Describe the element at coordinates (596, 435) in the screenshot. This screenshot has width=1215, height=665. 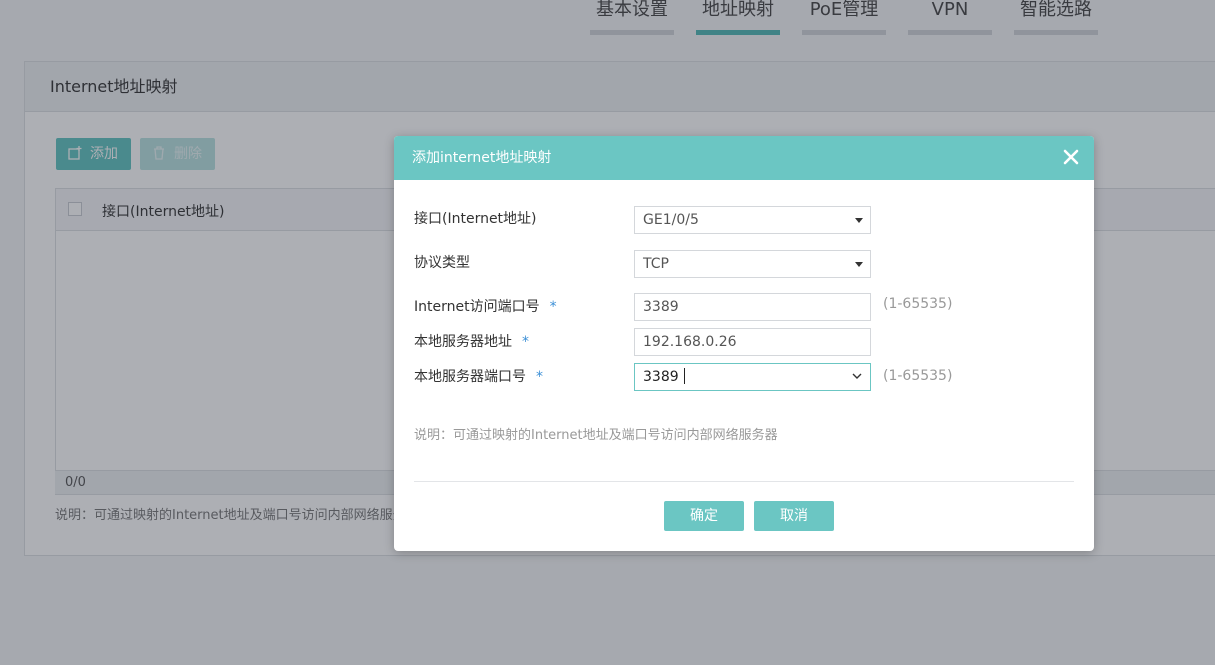
I see `dialog-description: 说明：可通过映射的Internet地址及端口号访问内部网络服务器` at that location.